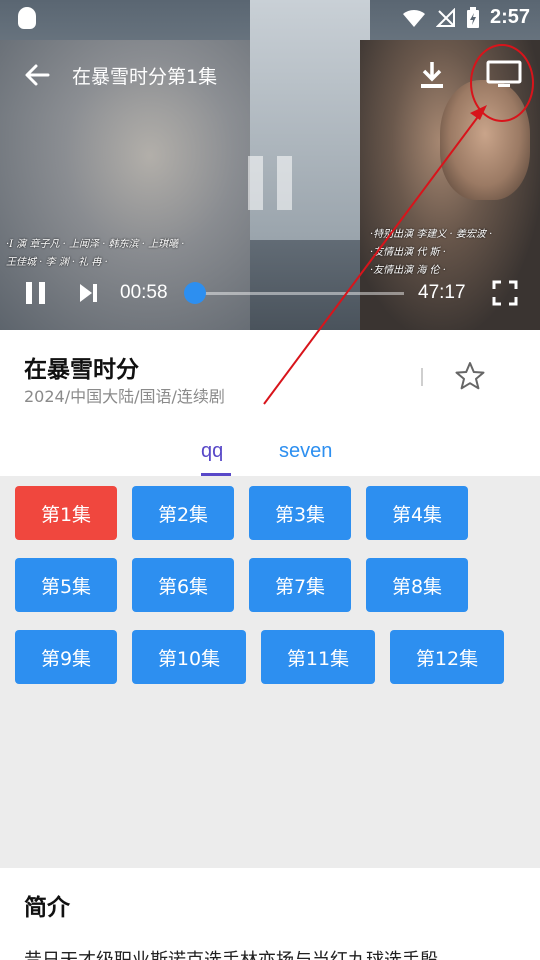 The image size is (540, 960). I want to click on episode-button: 第6集, so click(183, 585).